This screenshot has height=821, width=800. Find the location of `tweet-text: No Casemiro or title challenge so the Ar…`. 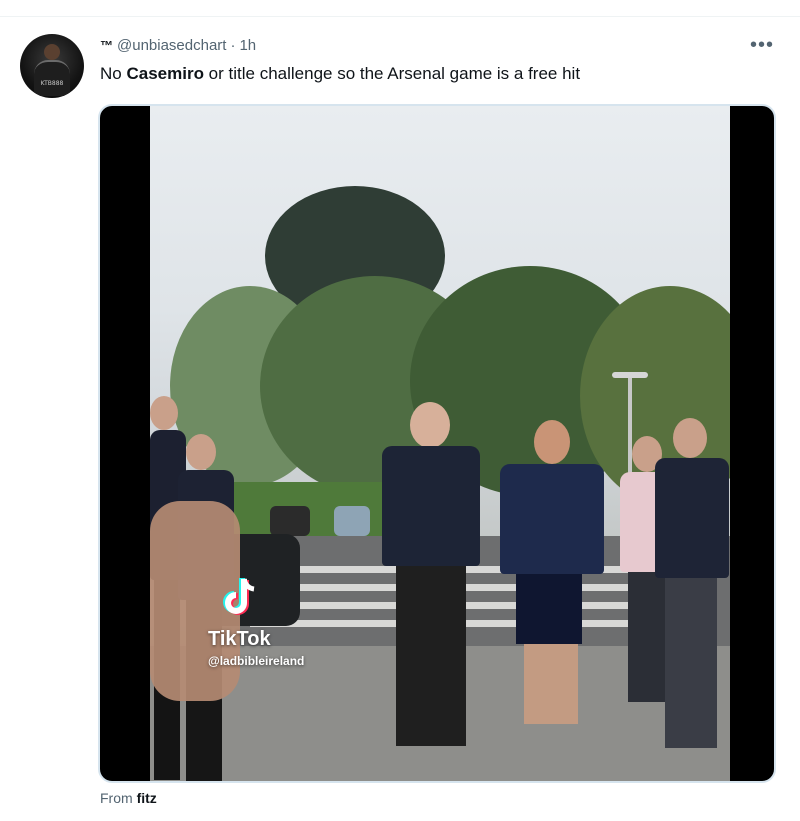

tweet-text: No Casemiro or title challenge so the Ar… is located at coordinates (340, 74).